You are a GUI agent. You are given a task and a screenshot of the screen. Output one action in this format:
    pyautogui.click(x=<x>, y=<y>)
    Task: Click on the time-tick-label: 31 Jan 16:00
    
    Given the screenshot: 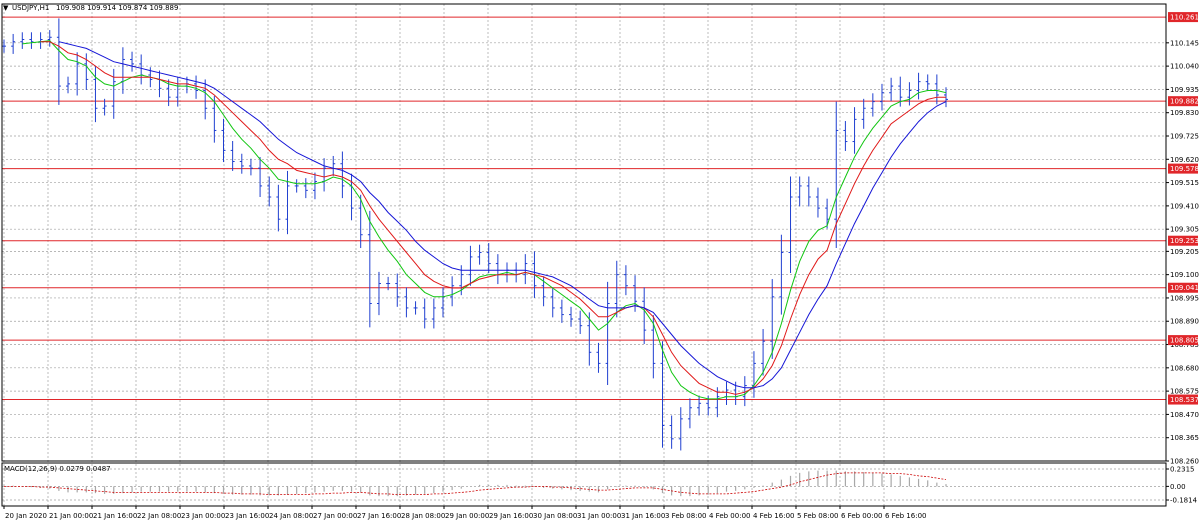 What is the action you would take?
    pyautogui.click(x=643, y=516)
    